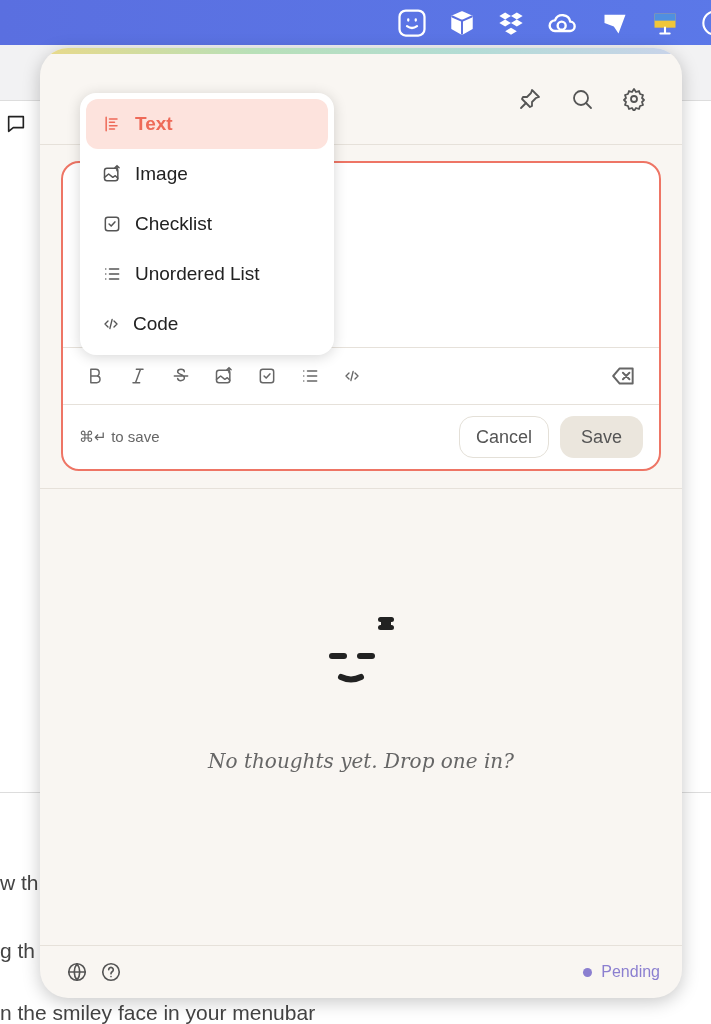 This screenshot has width=711, height=1024. Describe the element at coordinates (207, 224) in the screenshot. I see `menu-item: Checklist` at that location.